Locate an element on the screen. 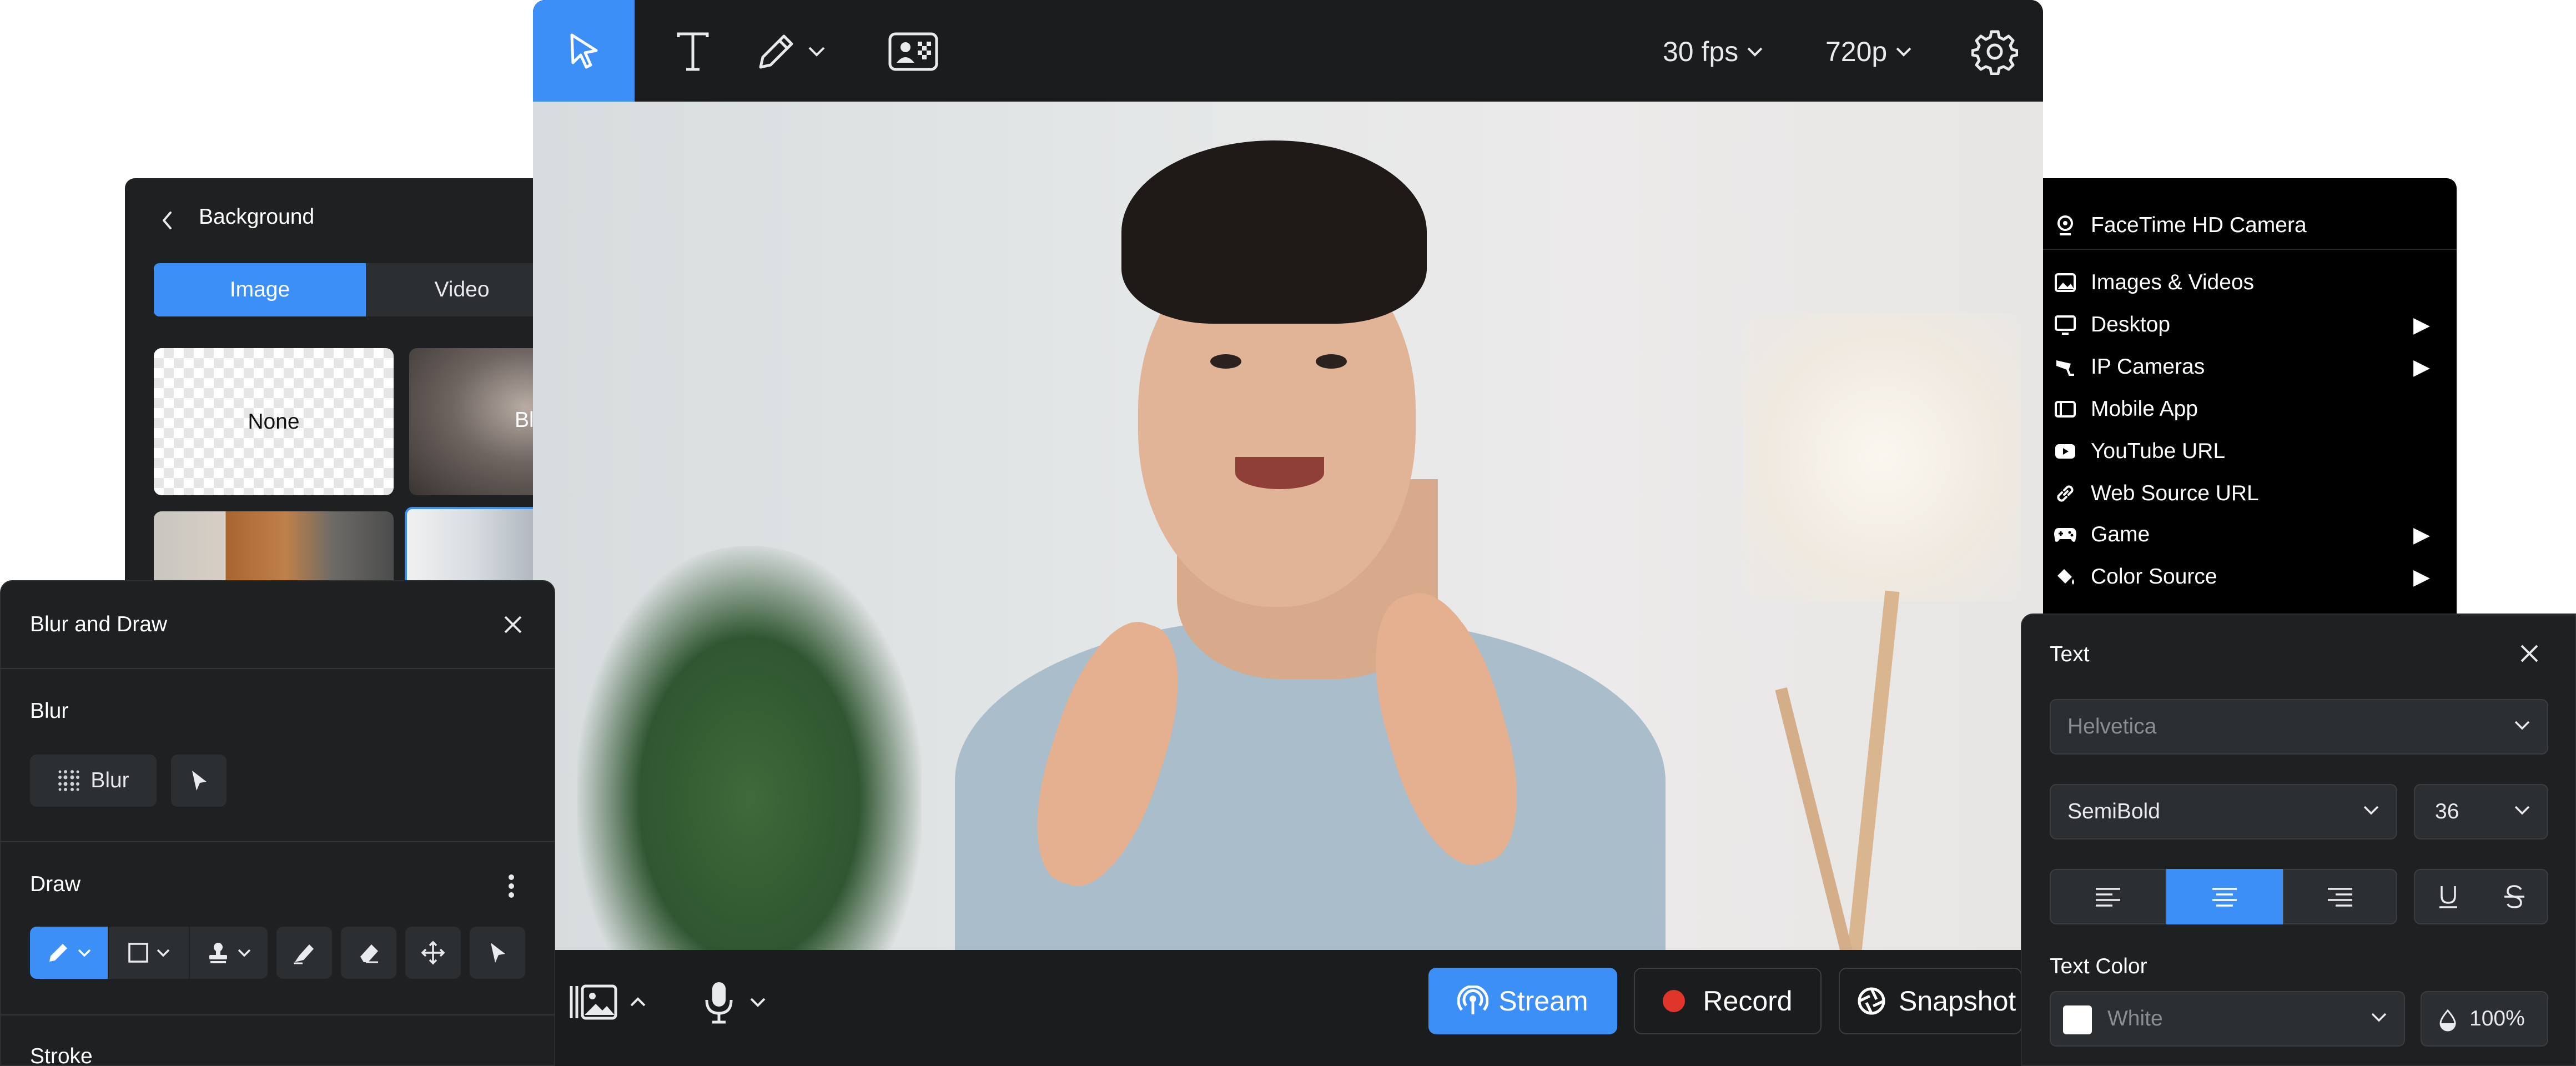 Image resolution: width=2576 pixels, height=1066 pixels. move-arrows-icon is located at coordinates (433, 953).